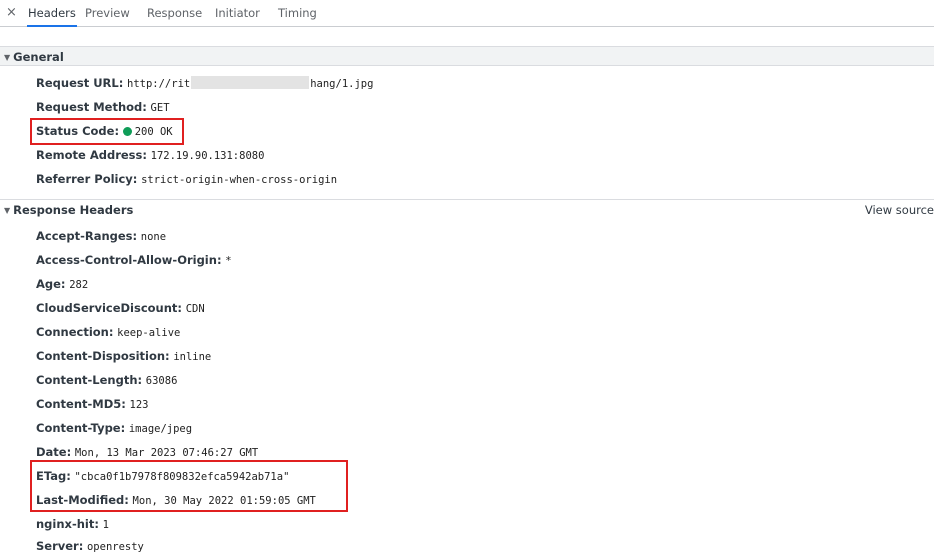 The height and width of the screenshot is (556, 934). I want to click on header-row: Date: Mon, 13 Mar 2023 07:46:27 GMT, so click(147, 452).